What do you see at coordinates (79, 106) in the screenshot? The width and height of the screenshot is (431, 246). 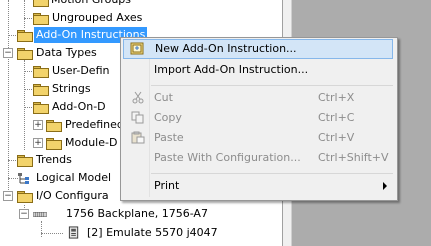 I see `tree-item-label: Add-On-D` at bounding box center [79, 106].